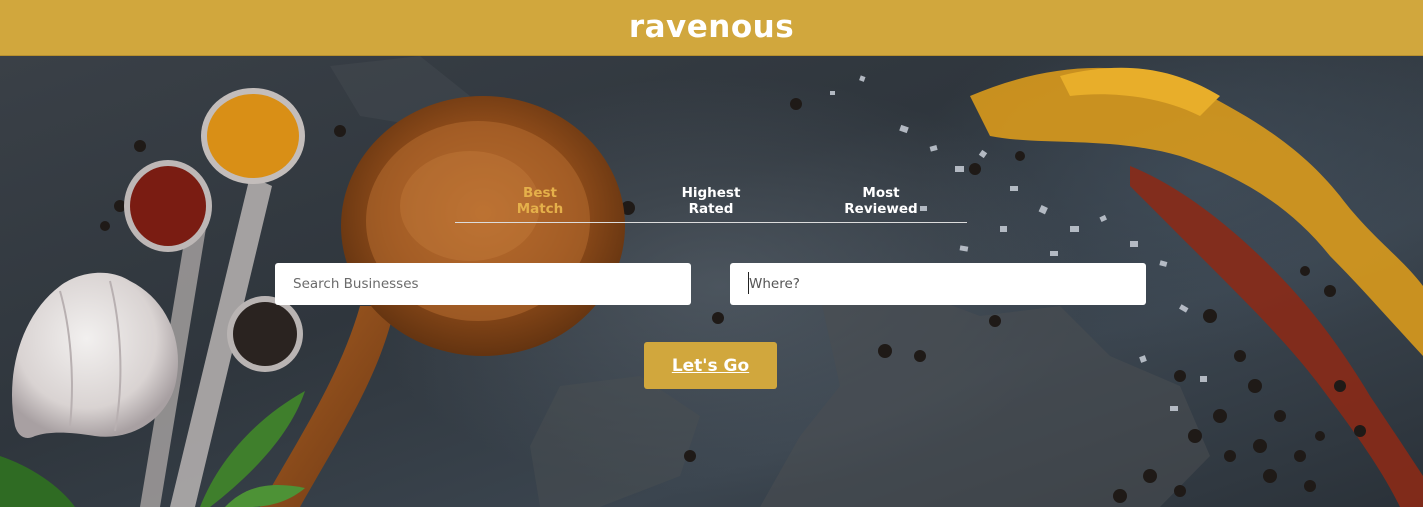 The height and width of the screenshot is (507, 1423). What do you see at coordinates (540, 193) in the screenshot?
I see `sort-option-label-line1: Best` at bounding box center [540, 193].